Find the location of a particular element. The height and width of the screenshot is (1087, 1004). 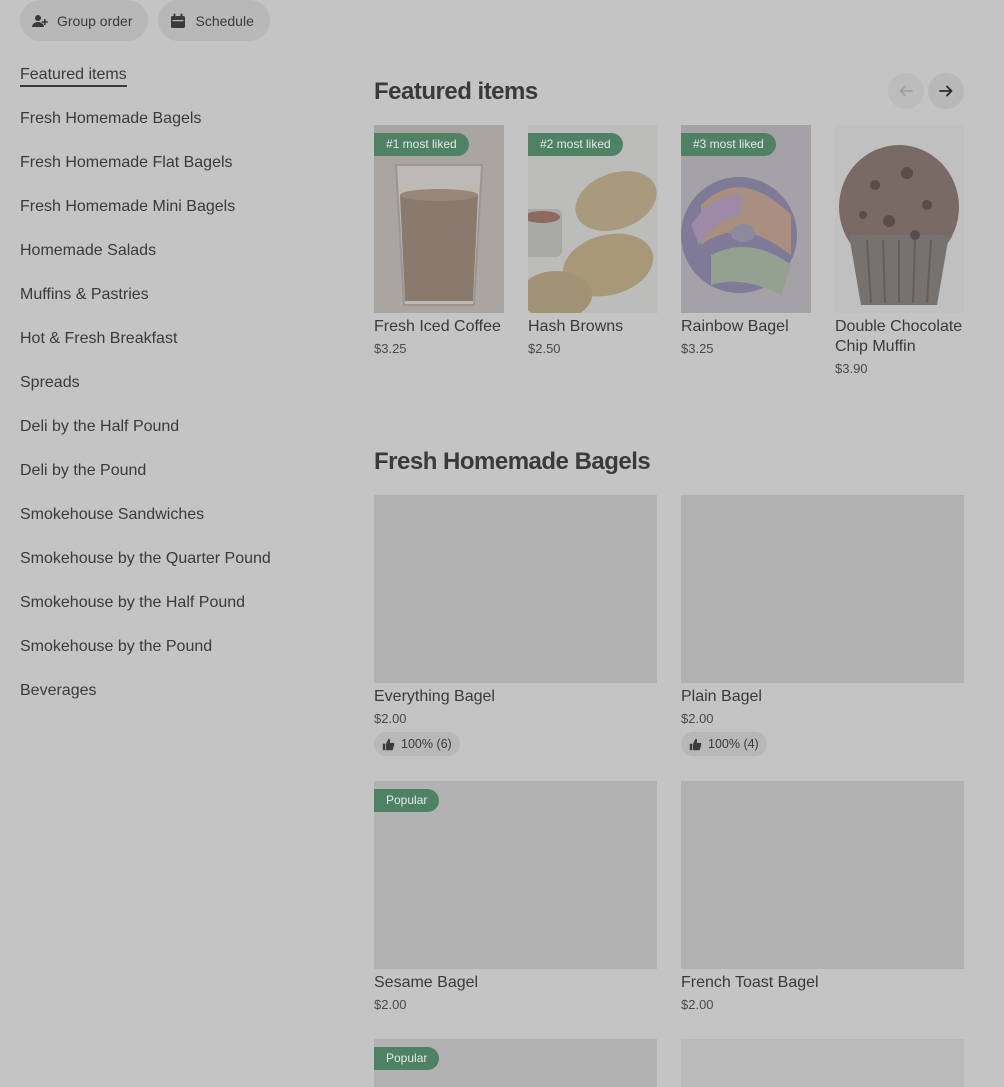

menu-item-card: Popular is located at coordinates (515, 1063).